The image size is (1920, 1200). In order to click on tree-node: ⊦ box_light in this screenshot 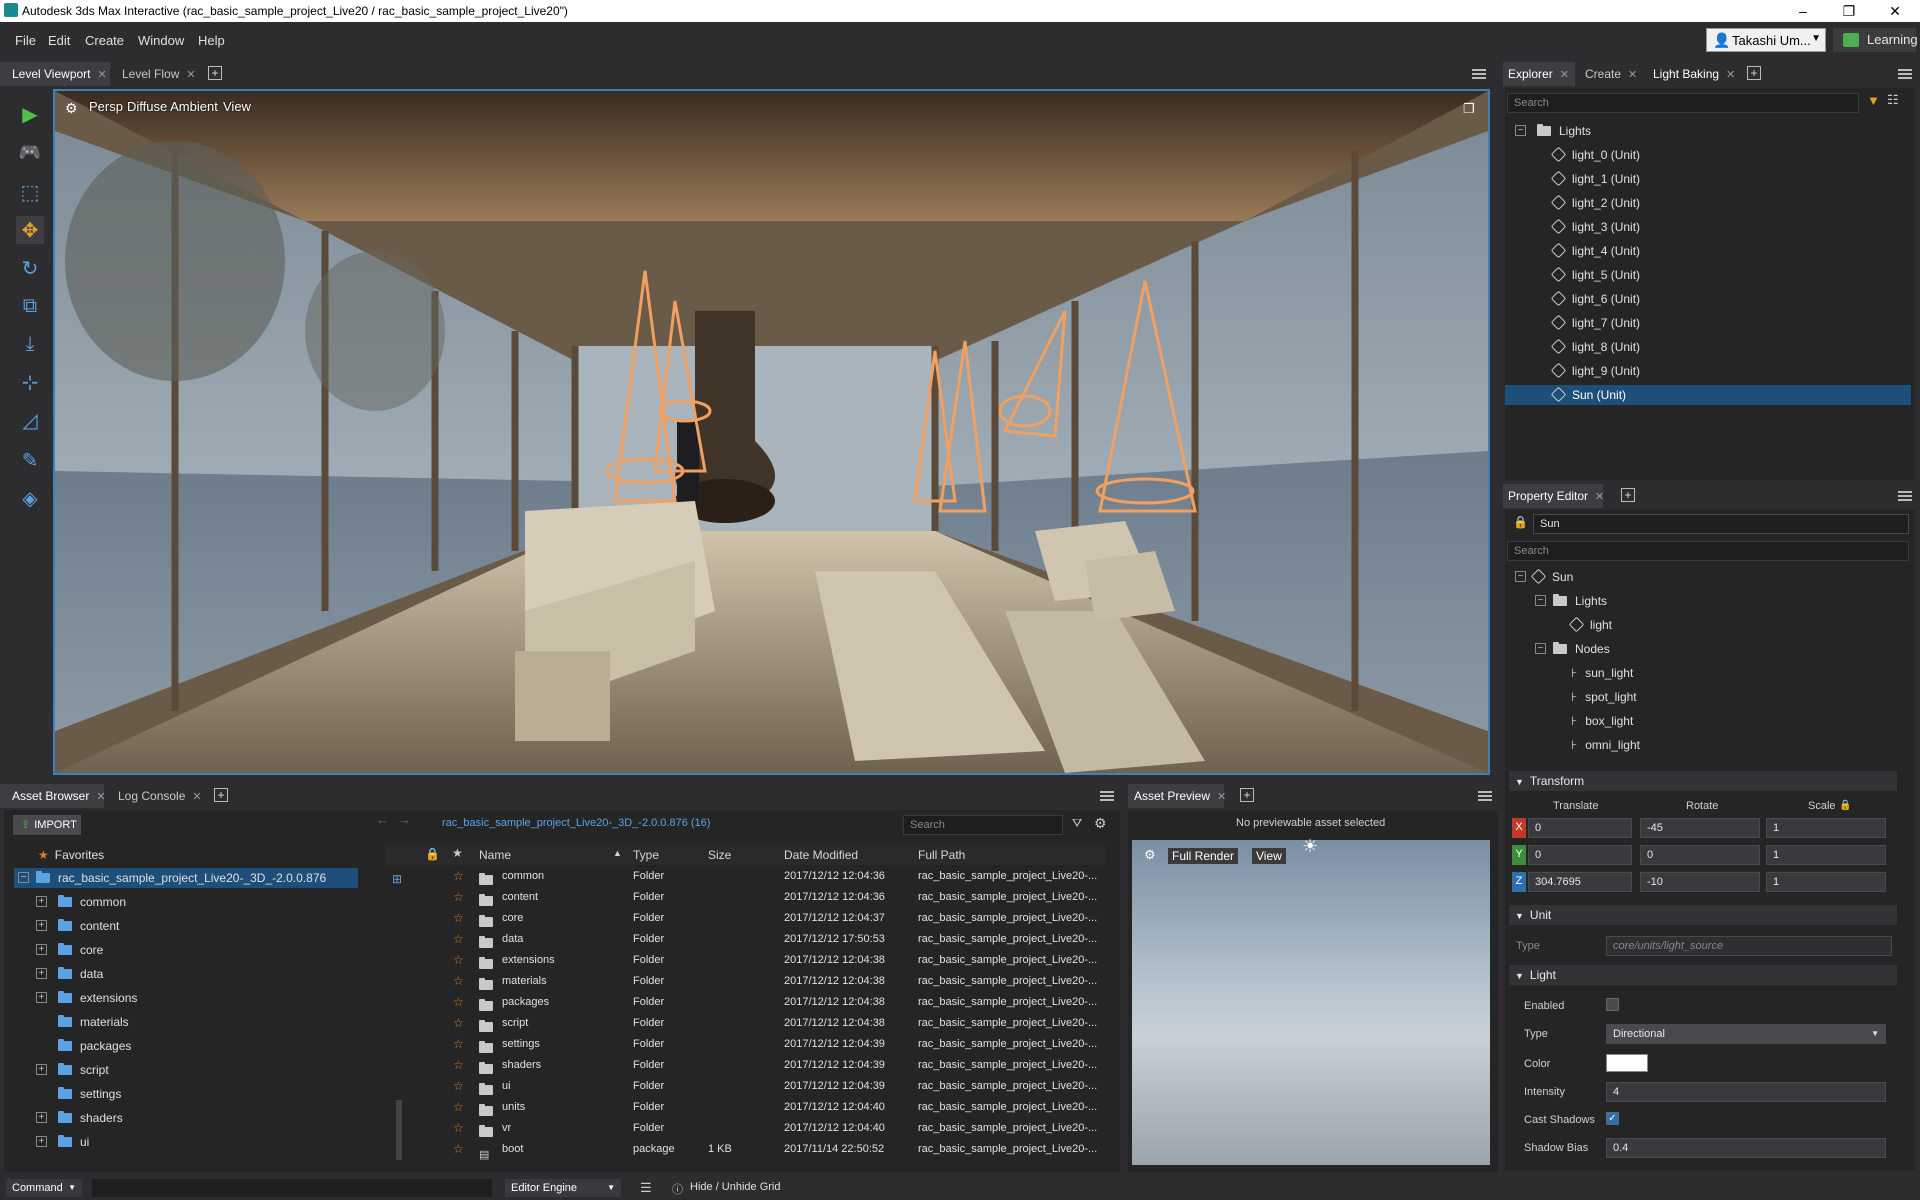, I will do `click(1705, 721)`.